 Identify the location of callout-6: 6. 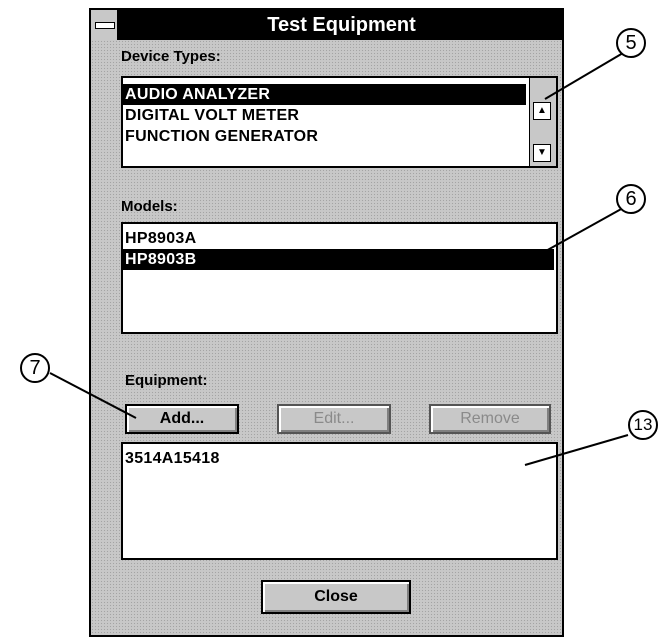
(631, 199).